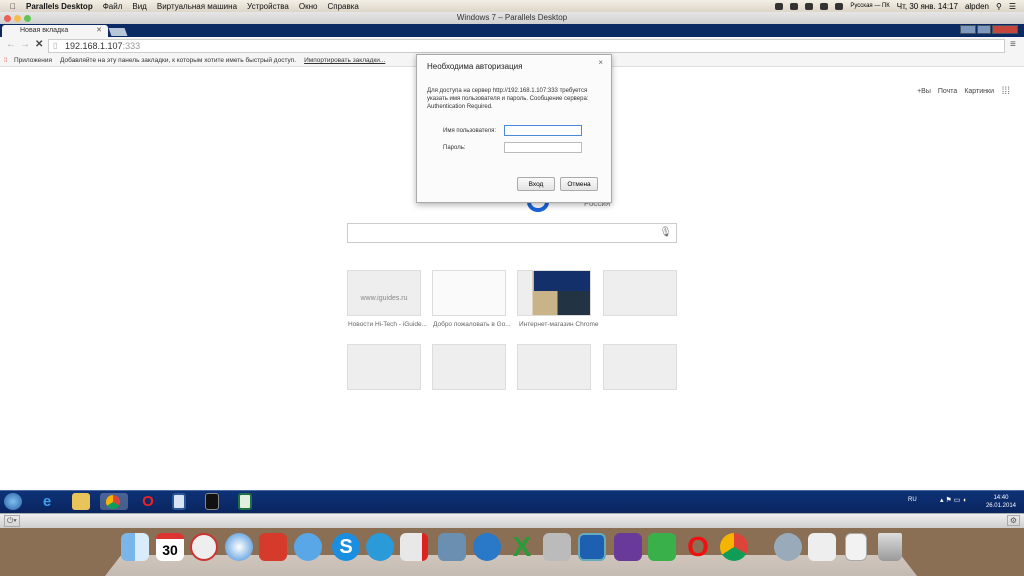 The width and height of the screenshot is (1024, 576). I want to click on menubar-user: alpden, so click(977, 6).